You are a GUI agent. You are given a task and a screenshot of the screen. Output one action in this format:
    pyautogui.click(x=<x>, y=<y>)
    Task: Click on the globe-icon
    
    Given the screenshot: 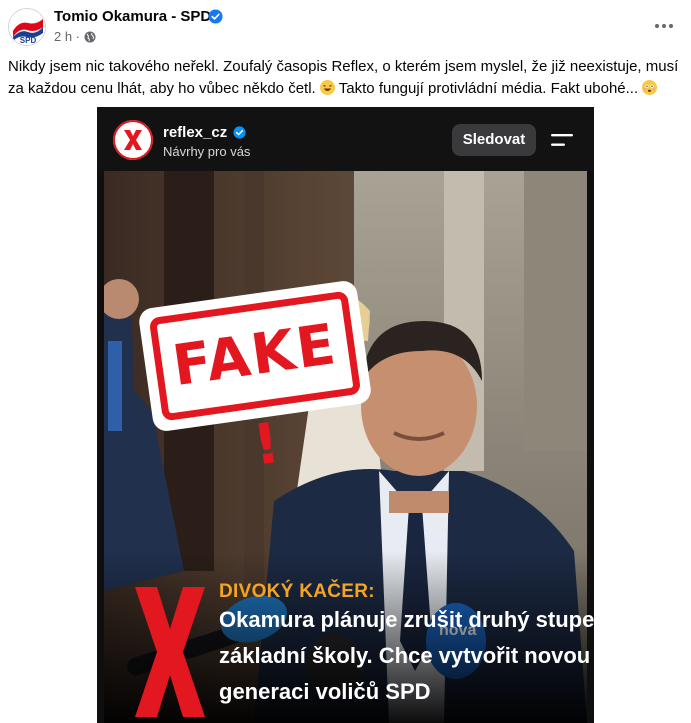 What is the action you would take?
    pyautogui.click(x=90, y=37)
    